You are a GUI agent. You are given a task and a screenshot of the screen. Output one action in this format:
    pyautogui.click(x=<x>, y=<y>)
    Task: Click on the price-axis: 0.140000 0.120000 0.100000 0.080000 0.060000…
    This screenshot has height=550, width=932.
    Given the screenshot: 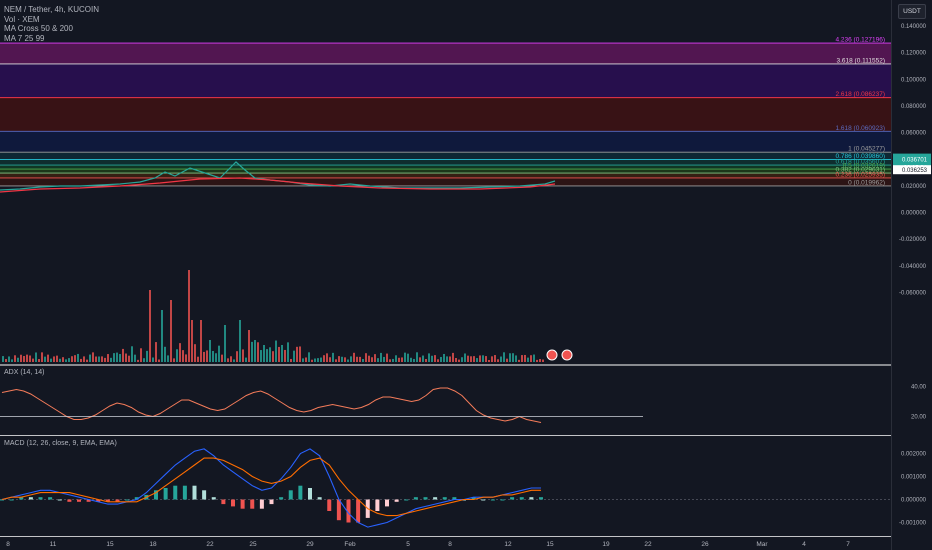 What is the action you would take?
    pyautogui.click(x=912, y=275)
    